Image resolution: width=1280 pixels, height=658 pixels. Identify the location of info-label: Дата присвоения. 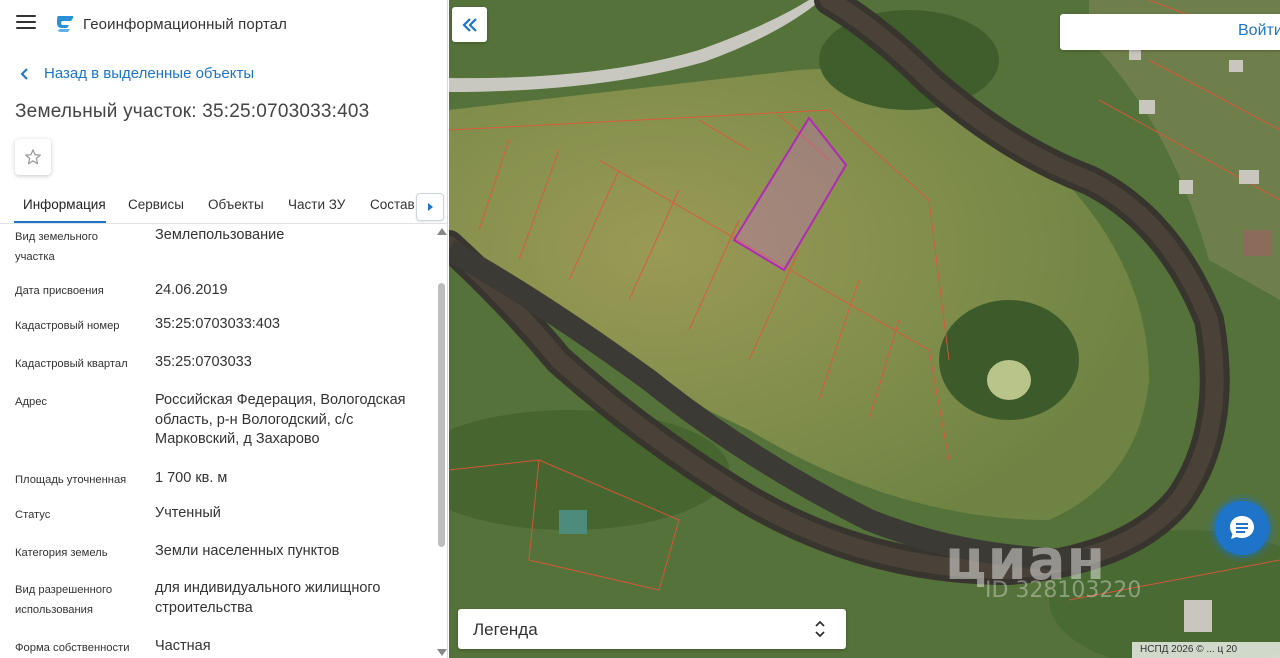
(59, 291).